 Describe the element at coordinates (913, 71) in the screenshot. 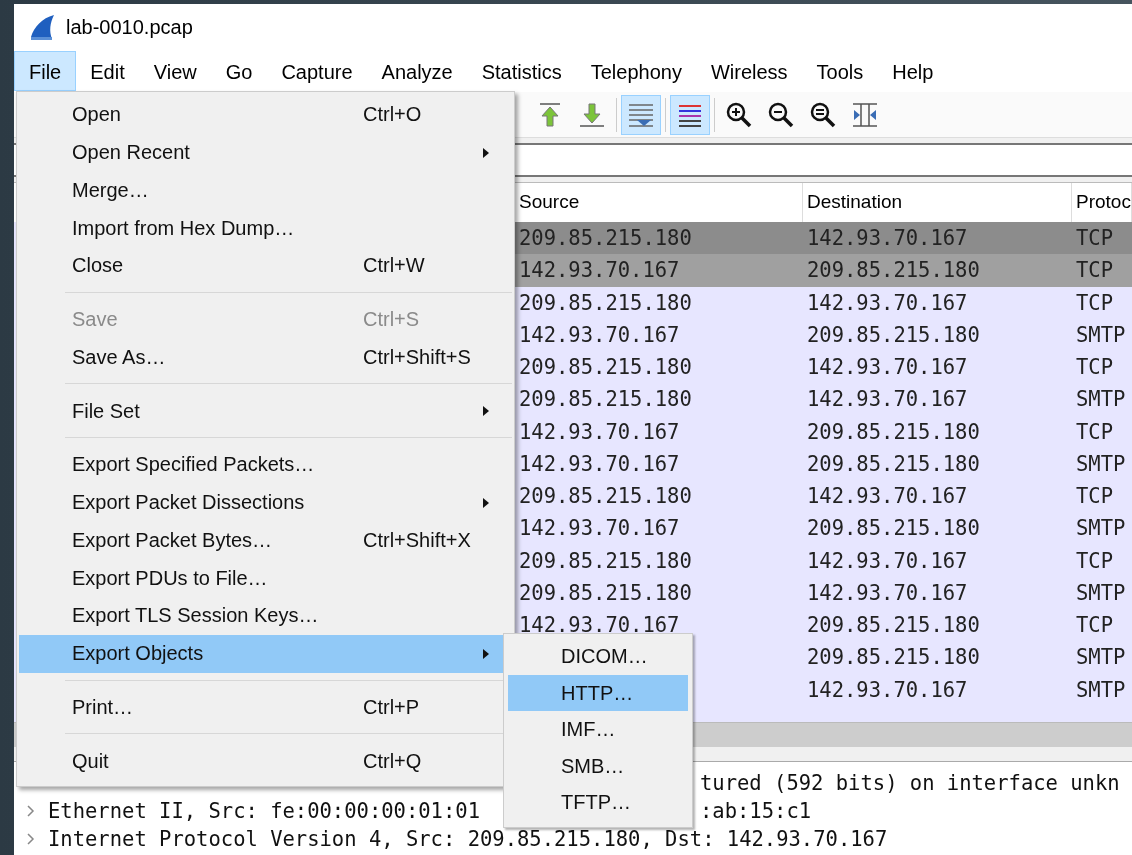

I see `menu-bar-item: Help` at that location.